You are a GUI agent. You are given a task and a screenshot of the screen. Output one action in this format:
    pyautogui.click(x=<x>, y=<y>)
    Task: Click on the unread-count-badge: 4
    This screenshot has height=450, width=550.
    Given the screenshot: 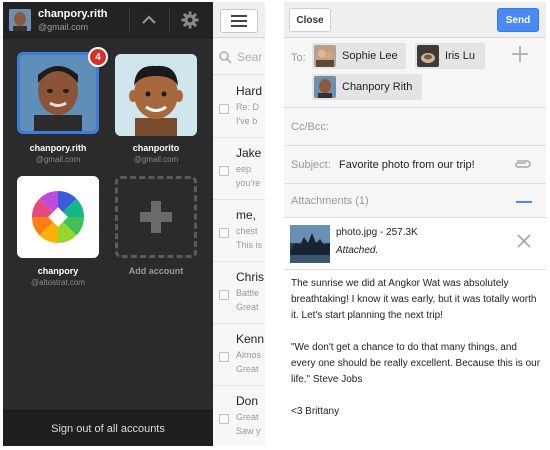 What is the action you would take?
    pyautogui.click(x=98, y=57)
    